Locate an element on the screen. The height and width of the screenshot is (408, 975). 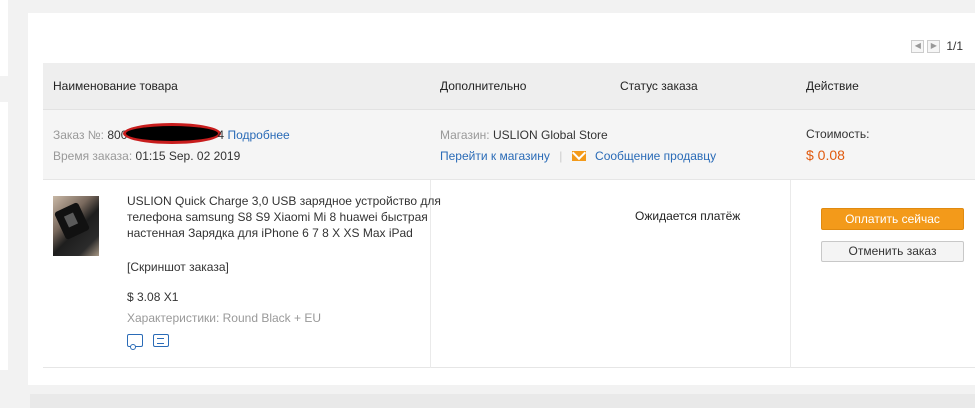
order-time-line: Время заказа: 01:15 Sep. 02 2019 is located at coordinates (146, 156).